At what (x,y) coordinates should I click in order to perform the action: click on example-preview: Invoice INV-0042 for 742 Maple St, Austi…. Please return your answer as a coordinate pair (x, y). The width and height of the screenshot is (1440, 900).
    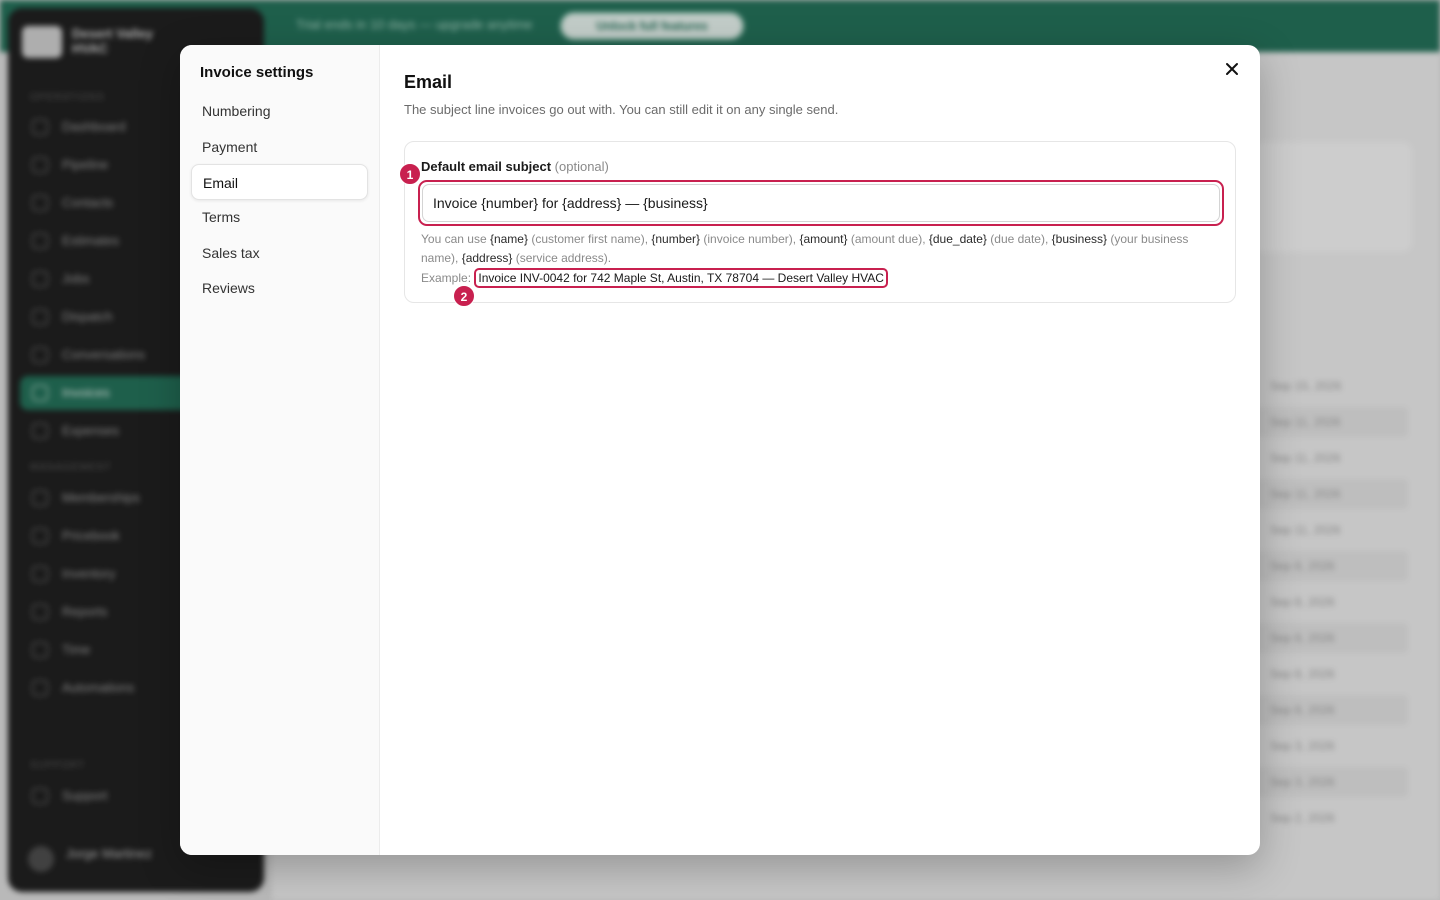
    Looking at the image, I should click on (681, 278).